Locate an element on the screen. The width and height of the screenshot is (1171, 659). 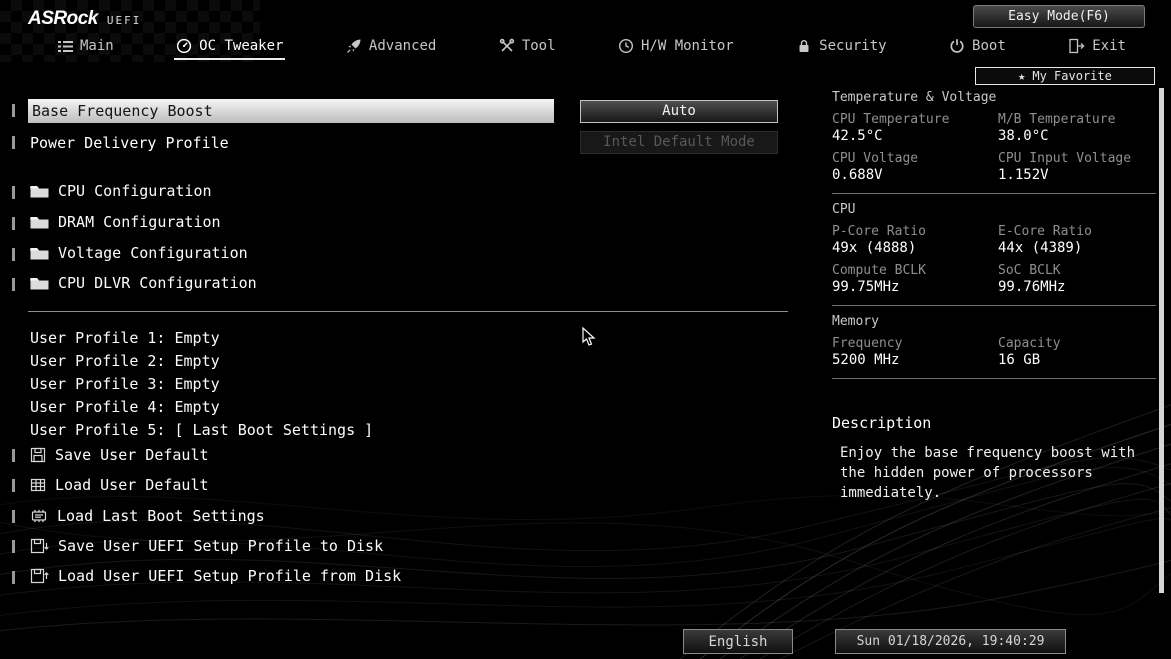
tab-advanced: Advanced is located at coordinates (391, 46).